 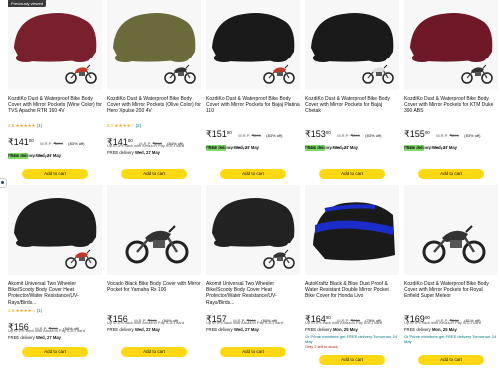 What do you see at coordinates (253, 316) in the screenshot?
I see `price-line: ₹157 M.R.P: ₹999 (84% off)` at bounding box center [253, 316].